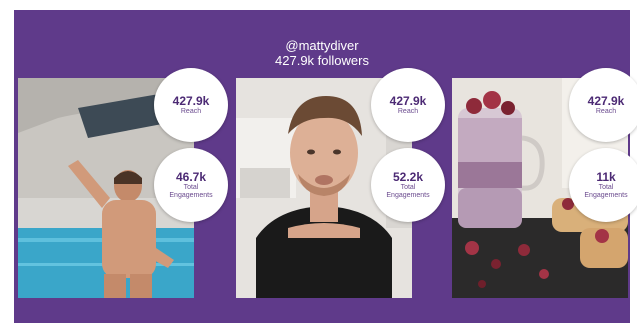  I want to click on reach-badge-3: 427.9k Reach, so click(603, 105).